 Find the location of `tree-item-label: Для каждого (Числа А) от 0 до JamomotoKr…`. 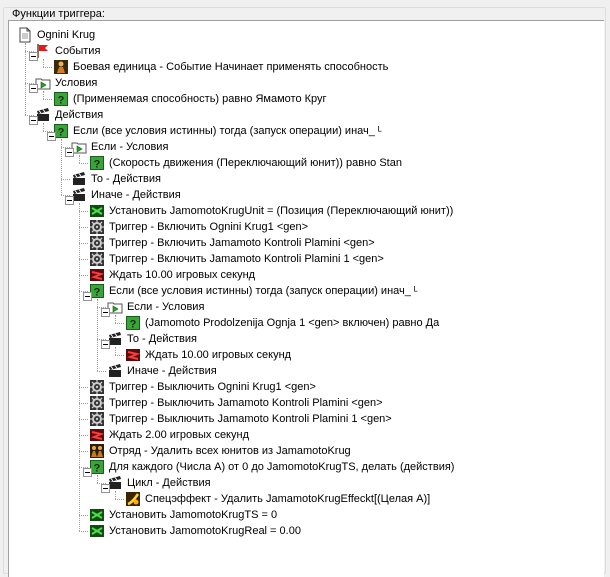

tree-item-label: Для каждого (Числа А) от 0 до JamomotoKr… is located at coordinates (282, 467).